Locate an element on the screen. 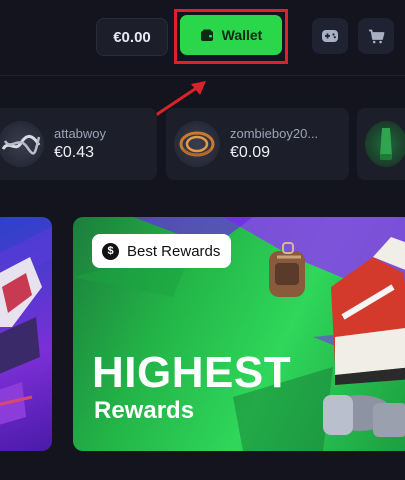 The height and width of the screenshot is (480, 405). banner-weapon-art is located at coordinates (26, 326).